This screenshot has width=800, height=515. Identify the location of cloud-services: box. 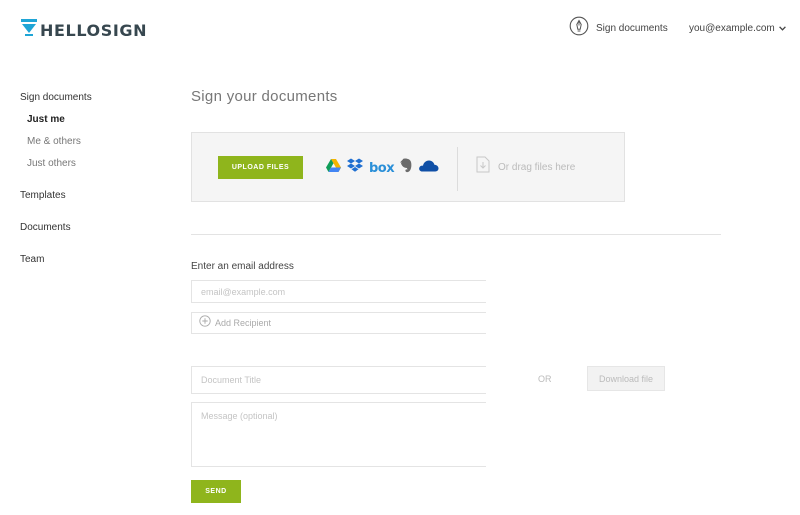
(382, 168).